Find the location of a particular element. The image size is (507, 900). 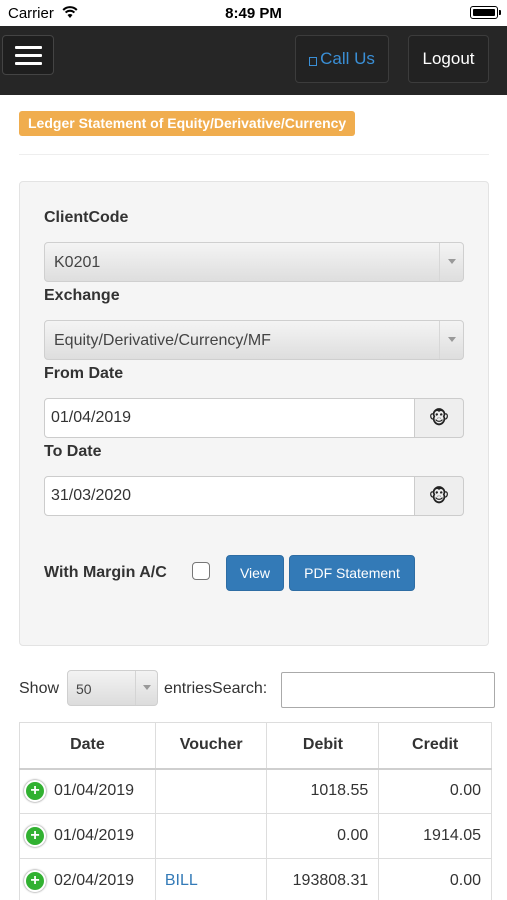

status-bar: Carrier 8:49 PM is located at coordinates (253, 13).